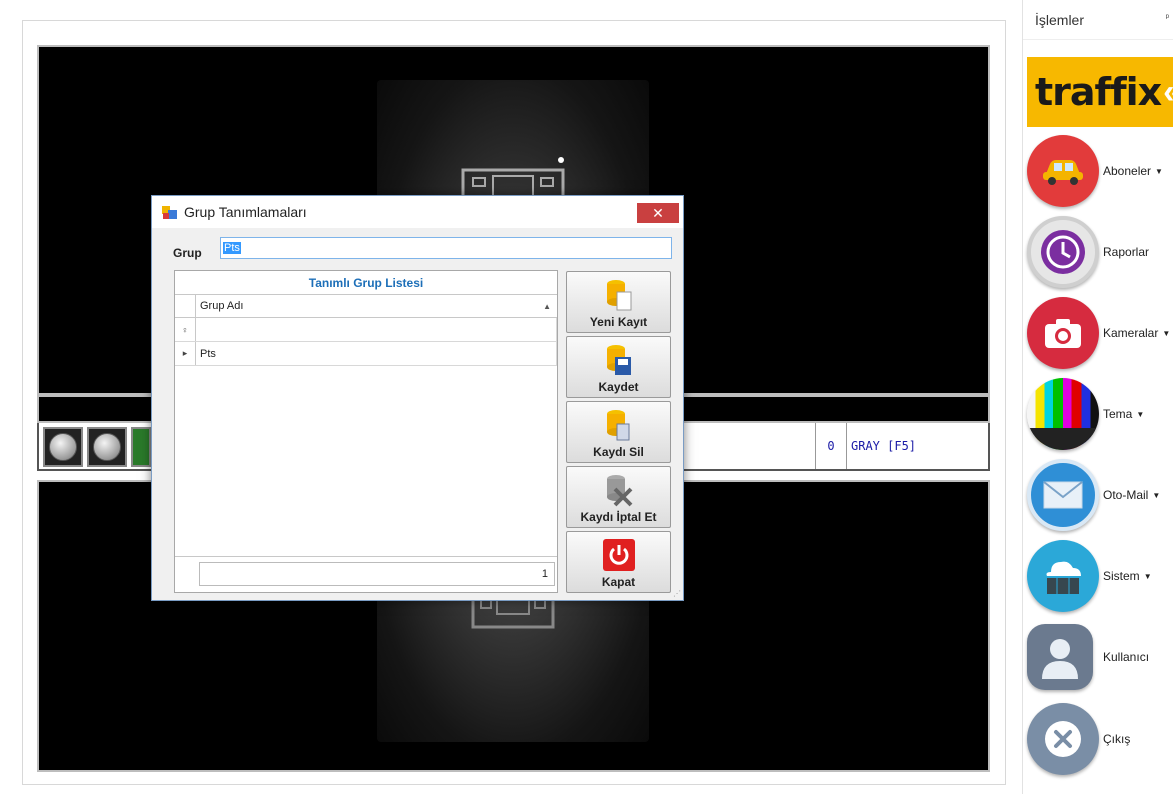 The height and width of the screenshot is (794, 1173). Describe the element at coordinates (1126, 657) in the screenshot. I see `sidebar-item-label: Kullanıcı` at that location.